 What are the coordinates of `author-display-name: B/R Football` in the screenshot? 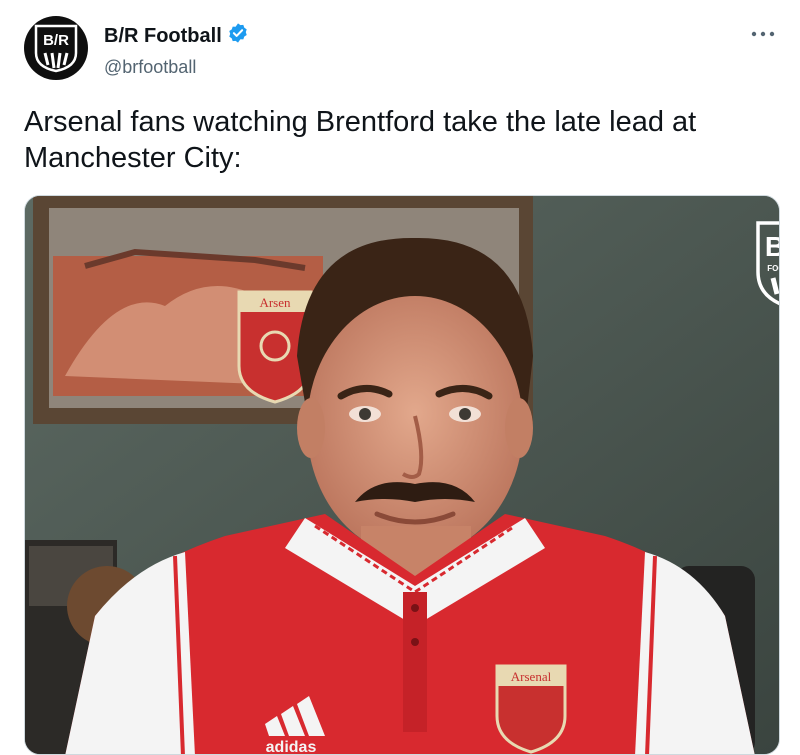 It's located at (163, 36).